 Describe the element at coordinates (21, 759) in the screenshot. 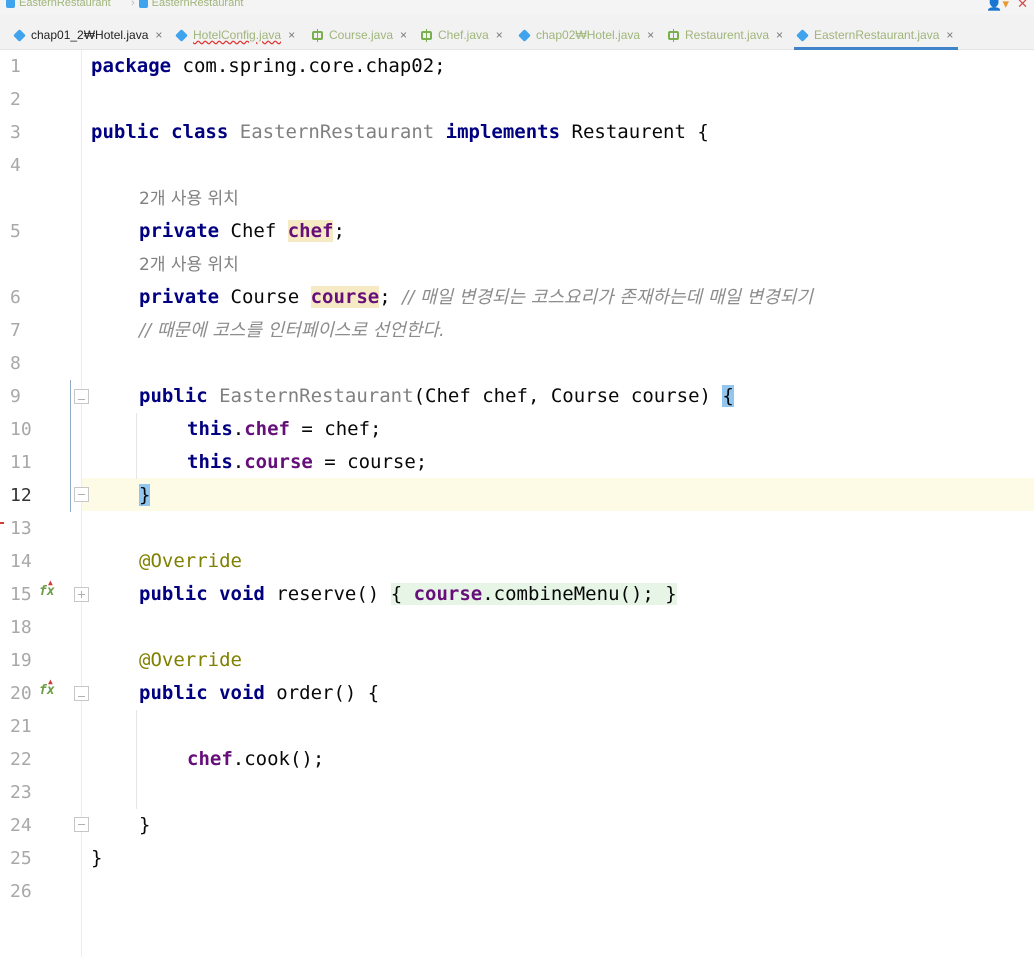

I see `line-number: 22` at that location.